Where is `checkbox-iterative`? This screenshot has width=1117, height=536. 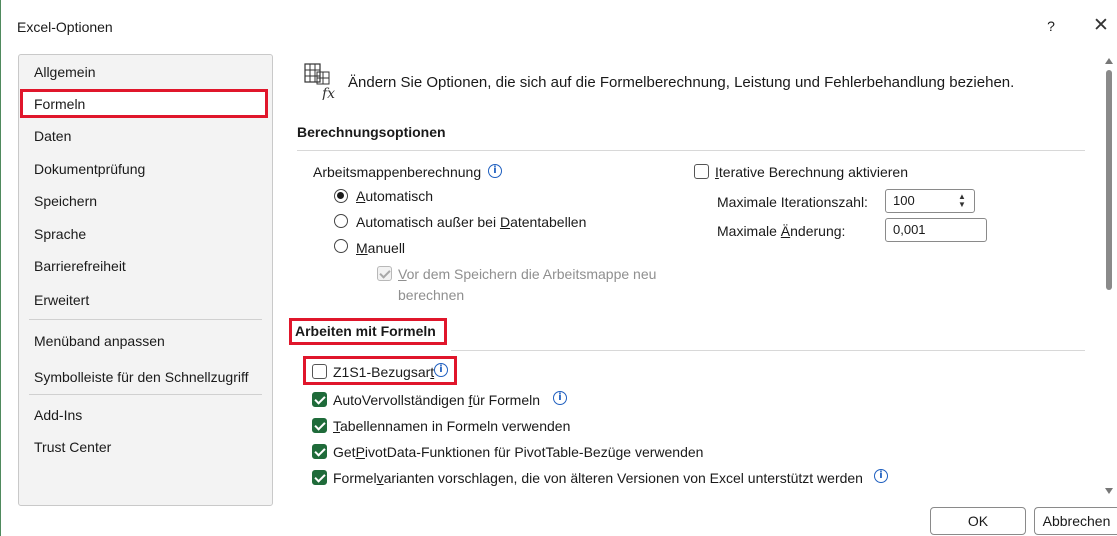 checkbox-iterative is located at coordinates (701, 171).